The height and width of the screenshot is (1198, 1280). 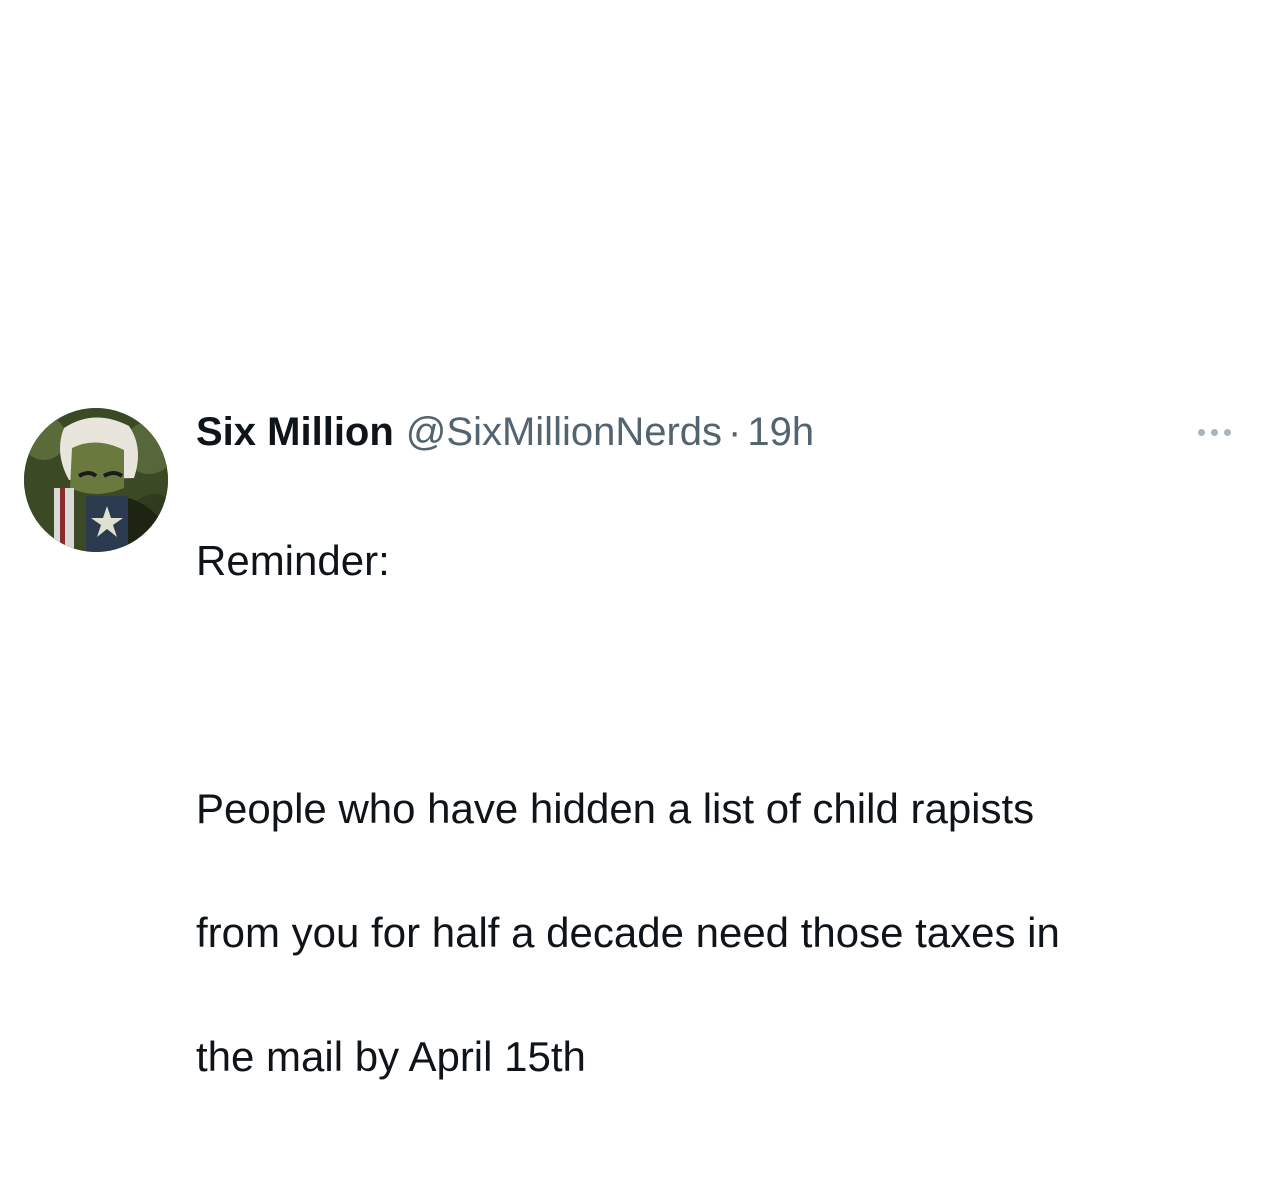 I want to click on tweet-timestamp: 19h, so click(x=780, y=432).